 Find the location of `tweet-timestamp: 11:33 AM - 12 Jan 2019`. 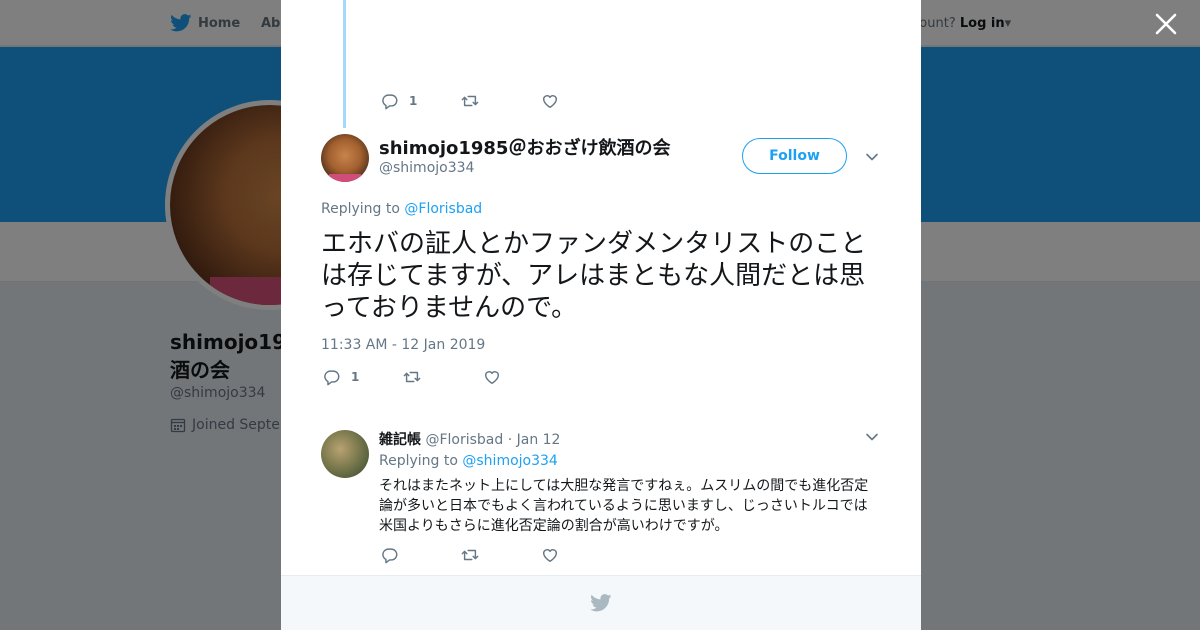

tweet-timestamp: 11:33 AM - 12 Jan 2019 is located at coordinates (403, 345).